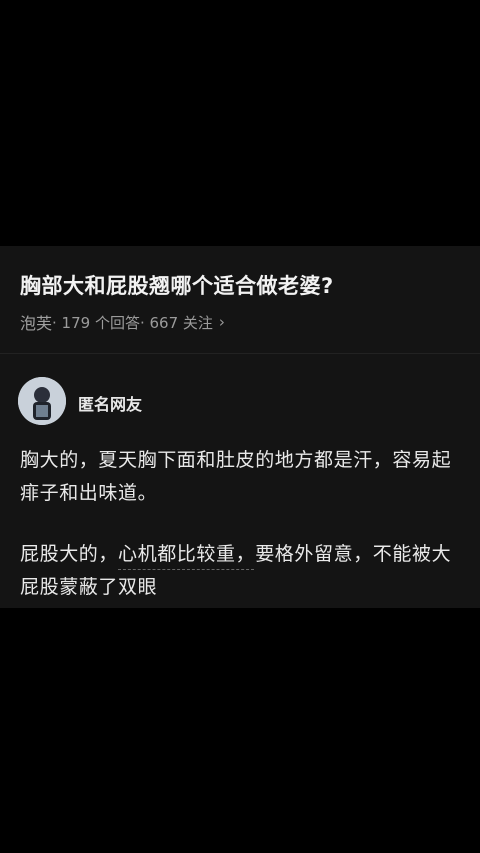 The image size is (480, 853). I want to click on text-underline-mark, so click(186, 569).